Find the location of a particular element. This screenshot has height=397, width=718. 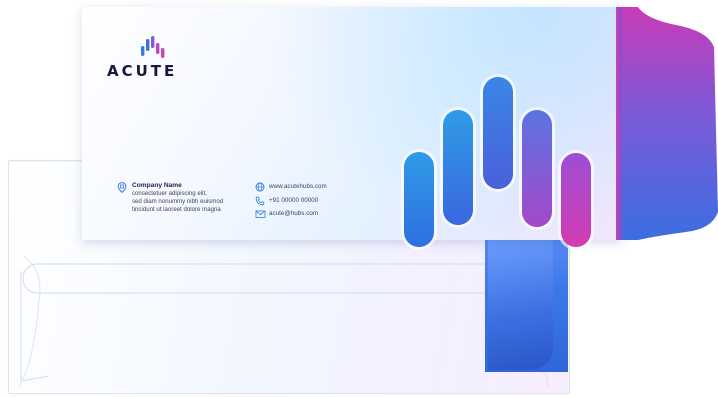

company-line-3: tincidunt ut laoreet dolore magna is located at coordinates (176, 209).